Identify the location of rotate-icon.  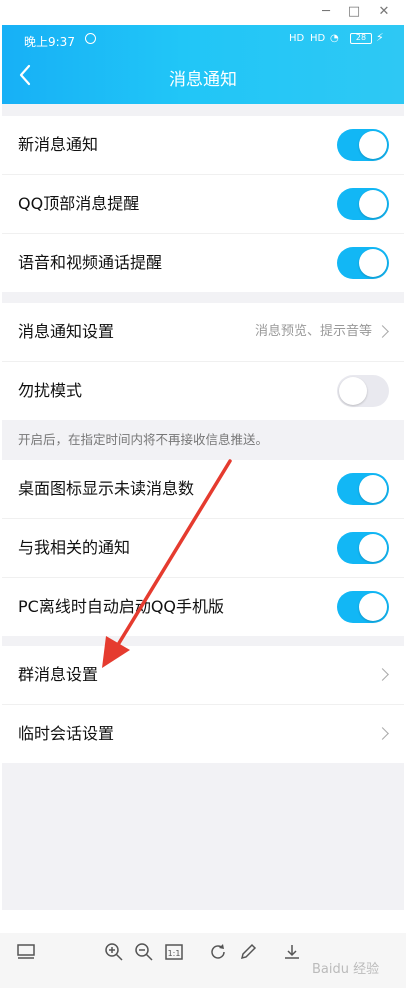
(218, 952).